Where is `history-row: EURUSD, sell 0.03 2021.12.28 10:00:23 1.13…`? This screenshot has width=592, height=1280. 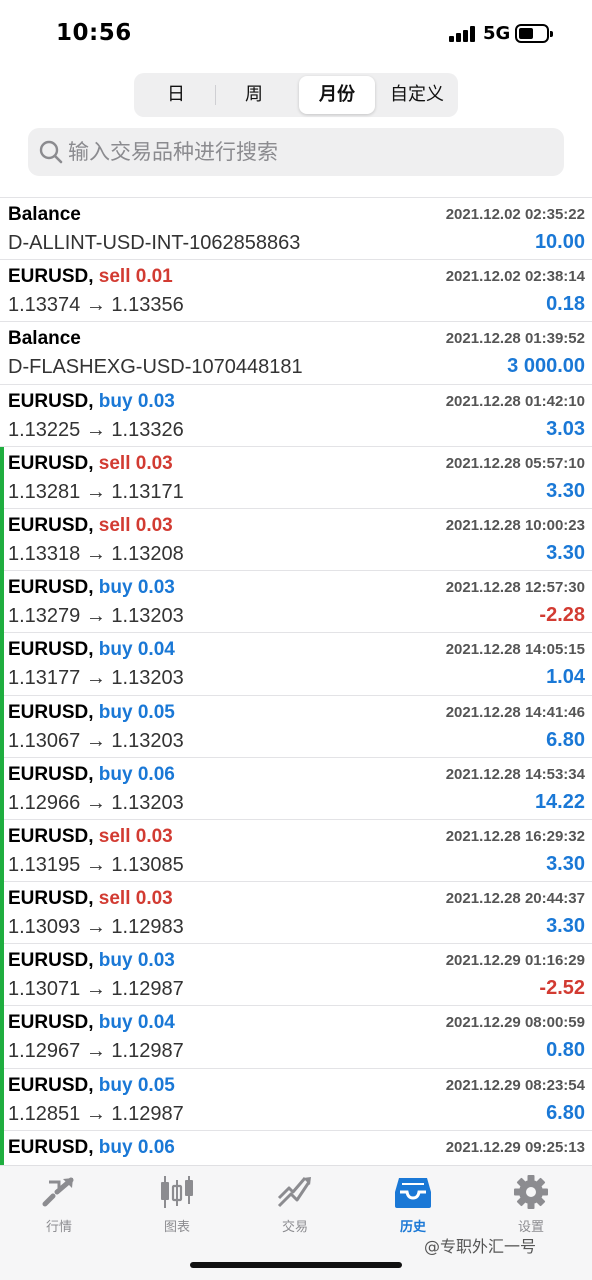 history-row: EURUSD, sell 0.03 2021.12.28 10:00:23 1.13… is located at coordinates (296, 540).